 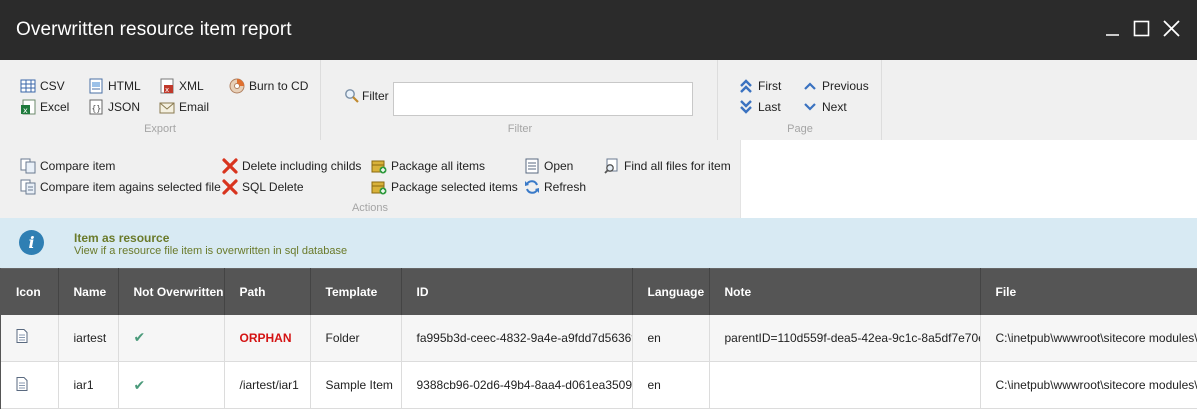 I want to click on compare-selected-label: Compare item agains selected file, so click(x=130, y=187).